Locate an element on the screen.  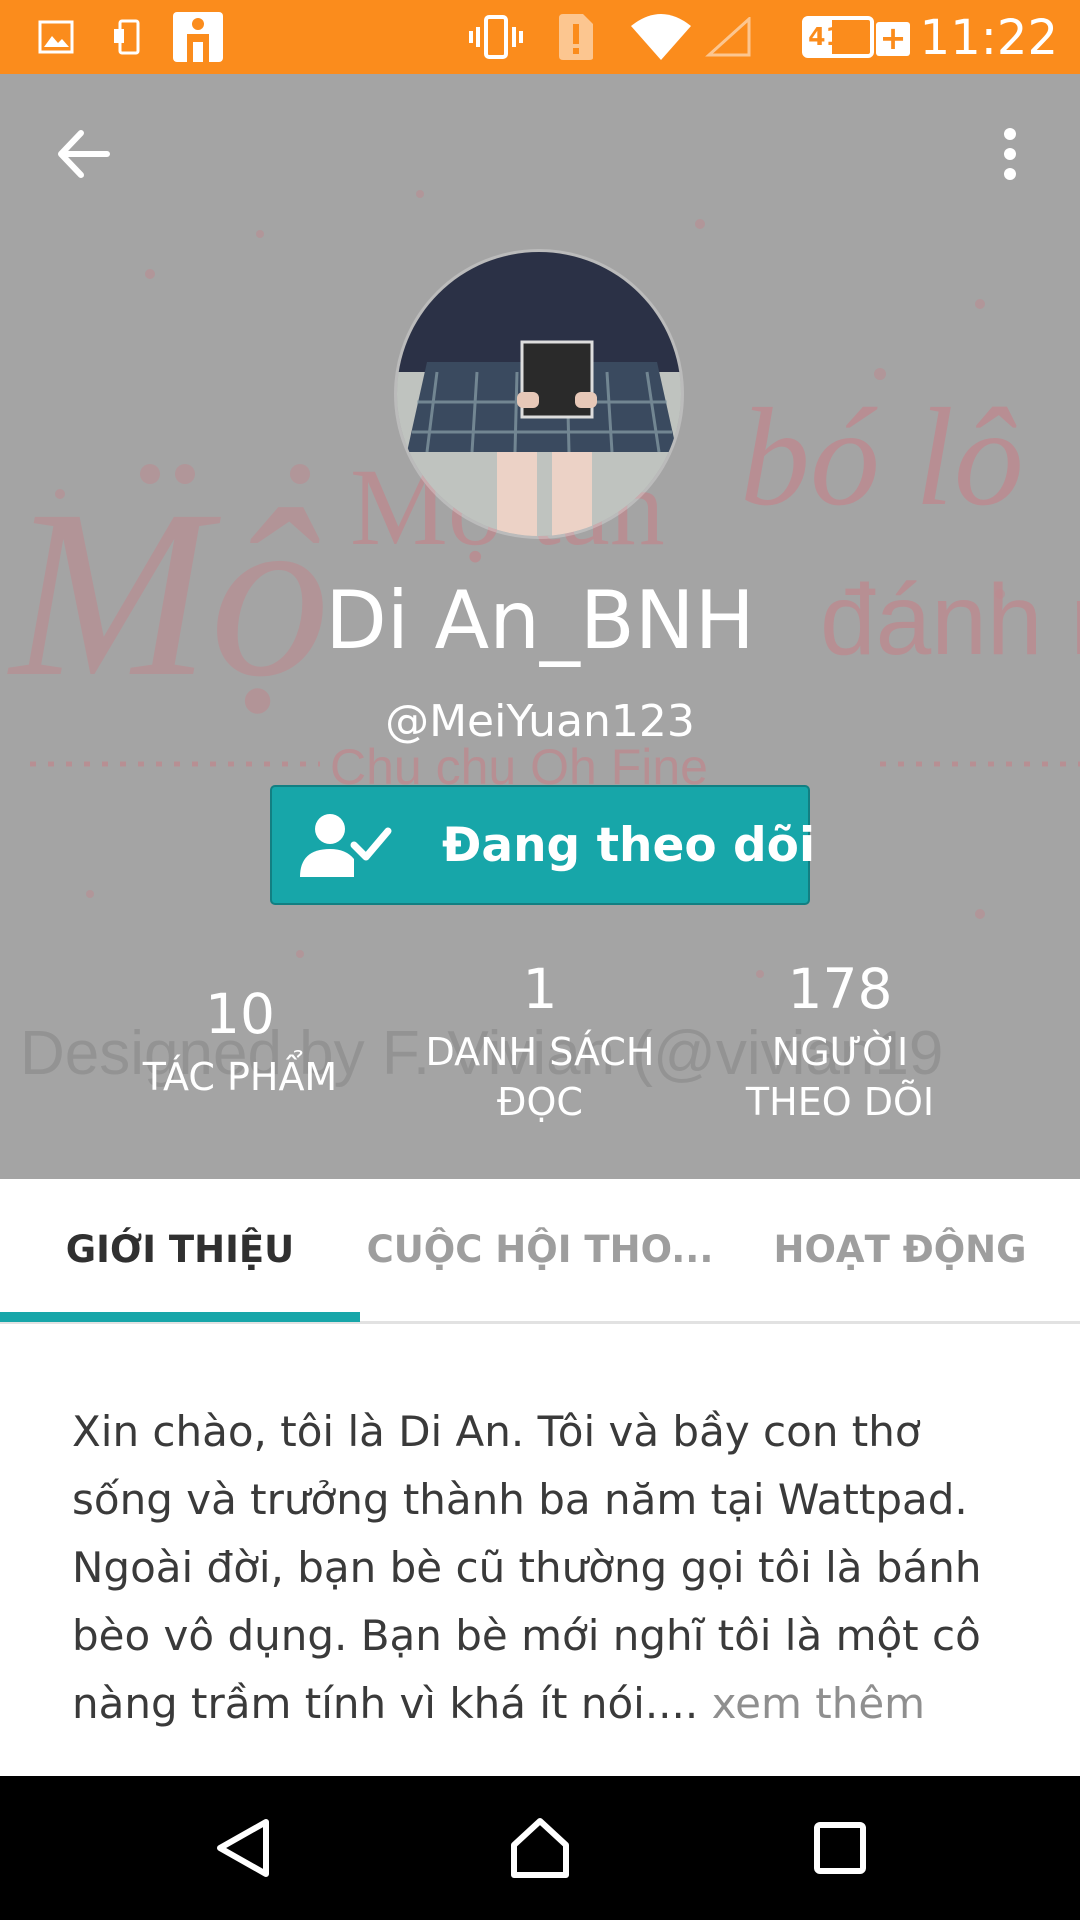
nav-recents-button is located at coordinates (840, 1848).